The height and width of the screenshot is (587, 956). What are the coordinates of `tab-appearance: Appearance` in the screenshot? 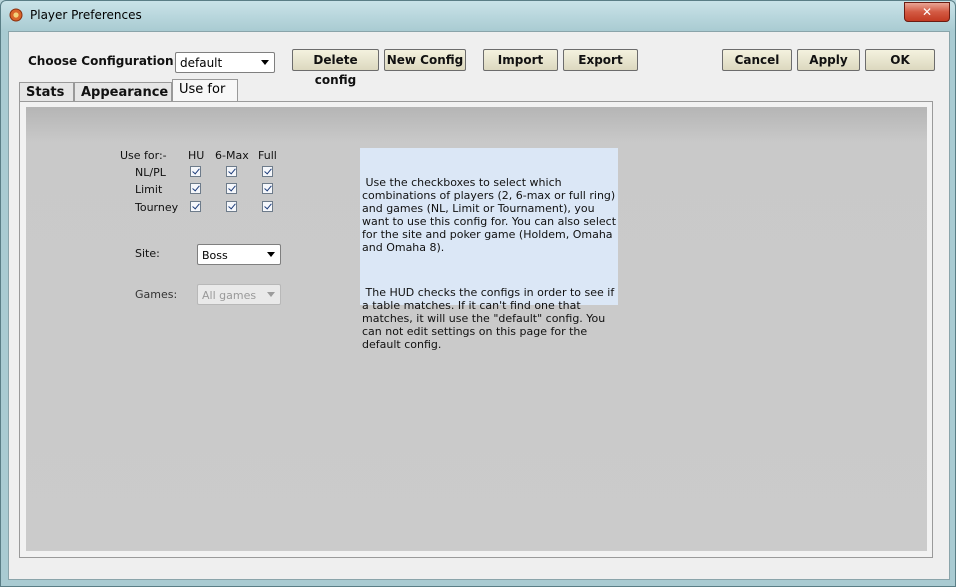 It's located at (123, 92).